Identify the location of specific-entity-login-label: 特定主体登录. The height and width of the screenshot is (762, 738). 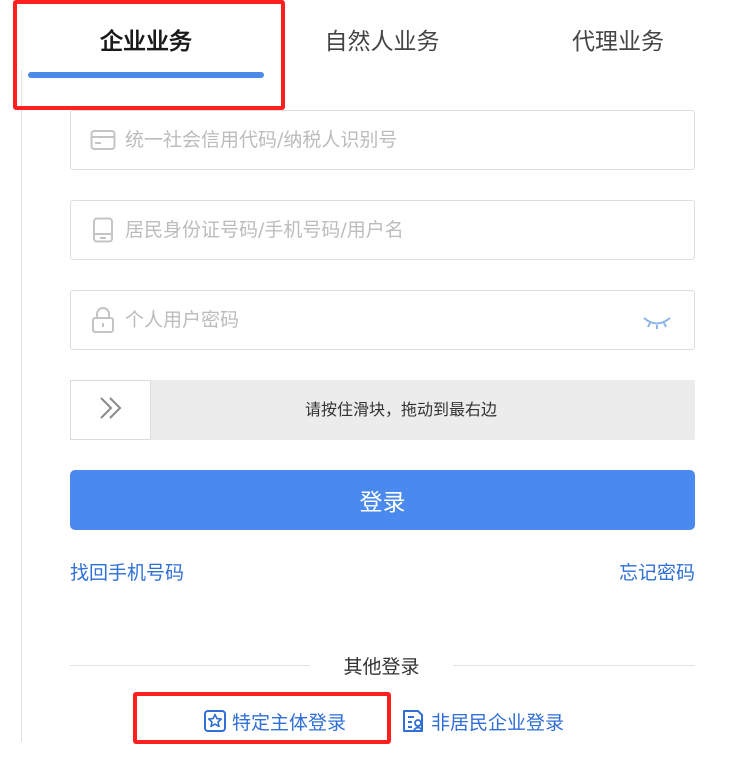
(289, 722).